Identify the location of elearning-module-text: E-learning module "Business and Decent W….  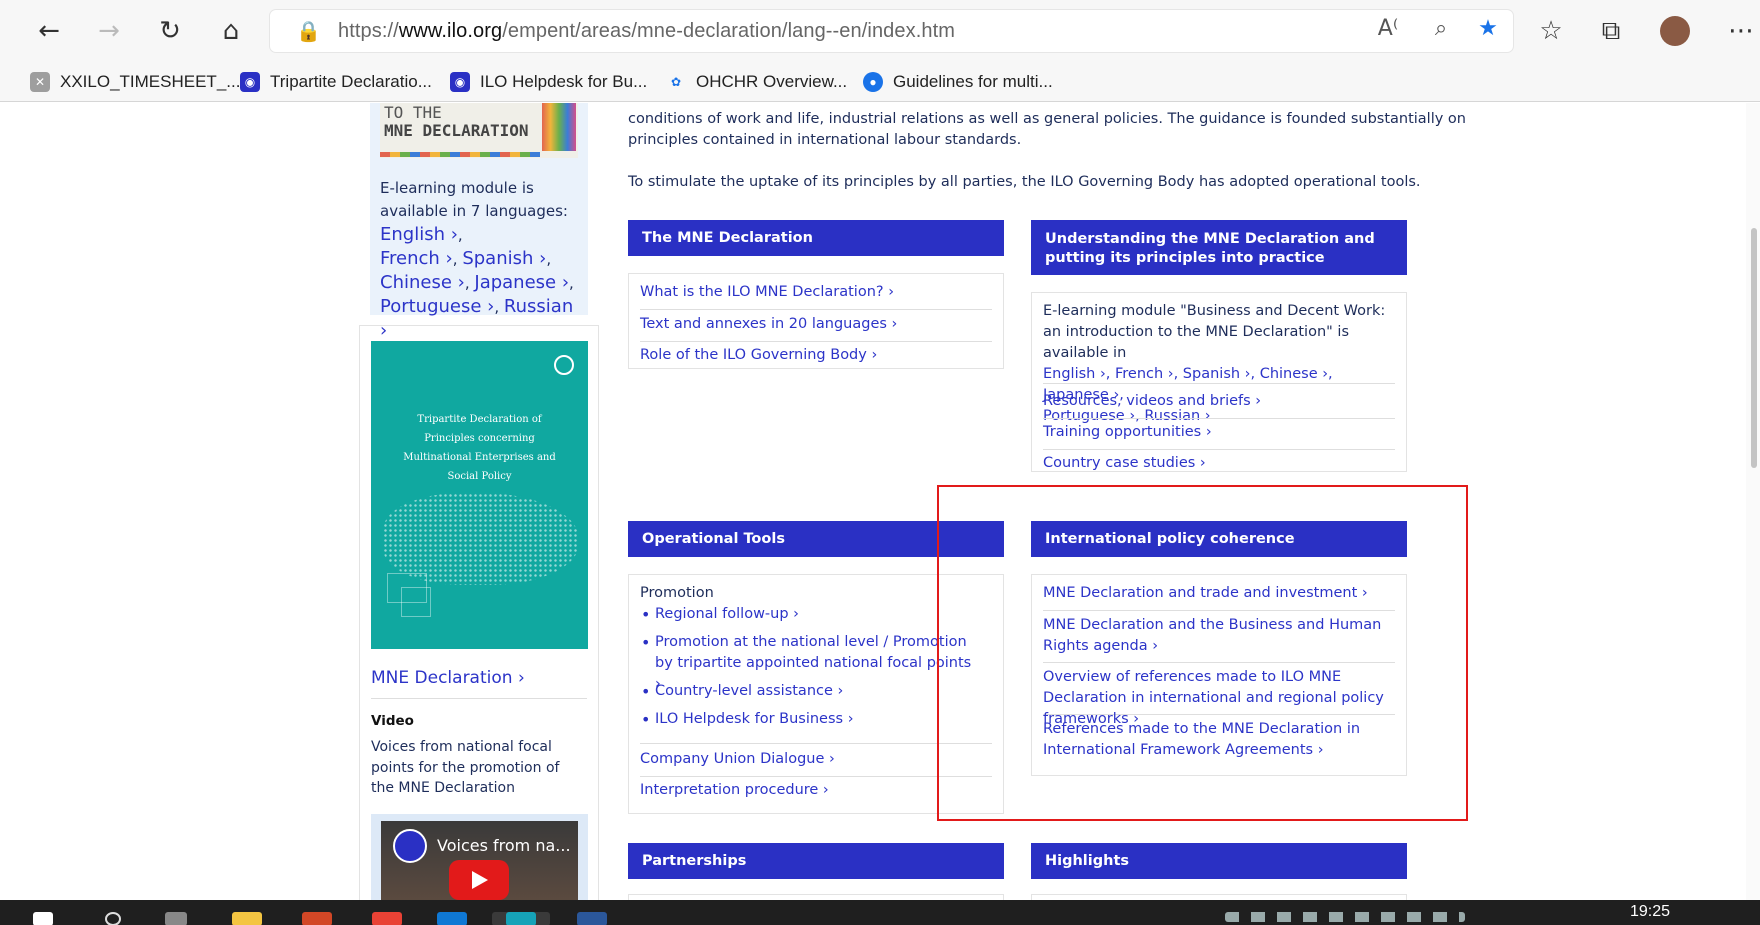
(1214, 332).